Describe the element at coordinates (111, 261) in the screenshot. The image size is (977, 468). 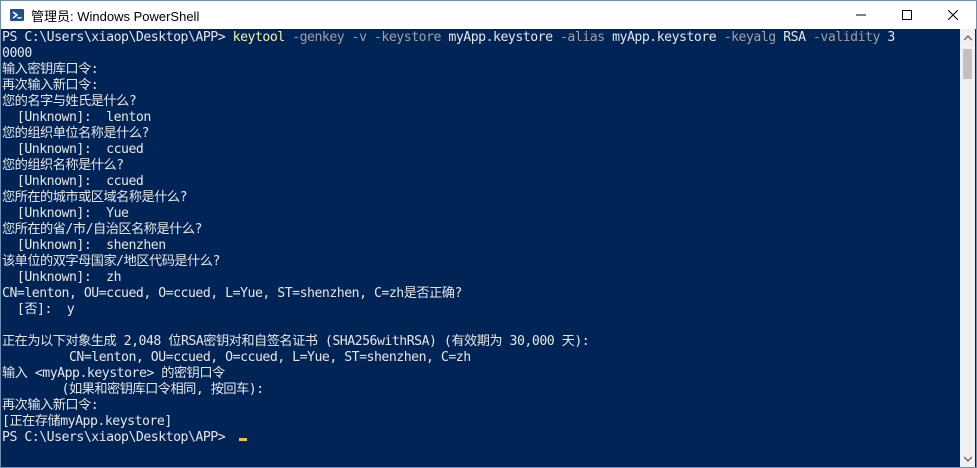
I see `output-line: 该单位的双字母国家/地区代码是什么?` at that location.